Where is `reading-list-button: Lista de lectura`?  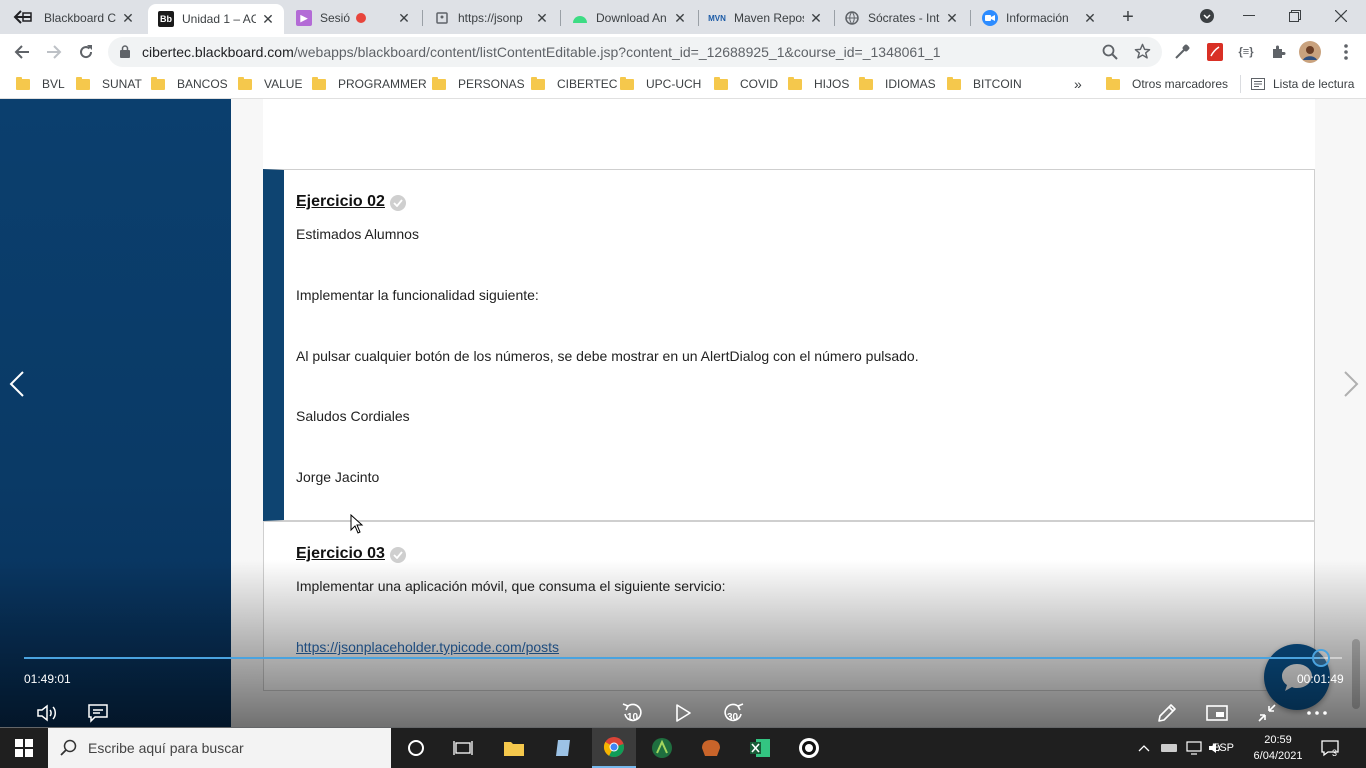 reading-list-button: Lista de lectura is located at coordinates (1297, 84).